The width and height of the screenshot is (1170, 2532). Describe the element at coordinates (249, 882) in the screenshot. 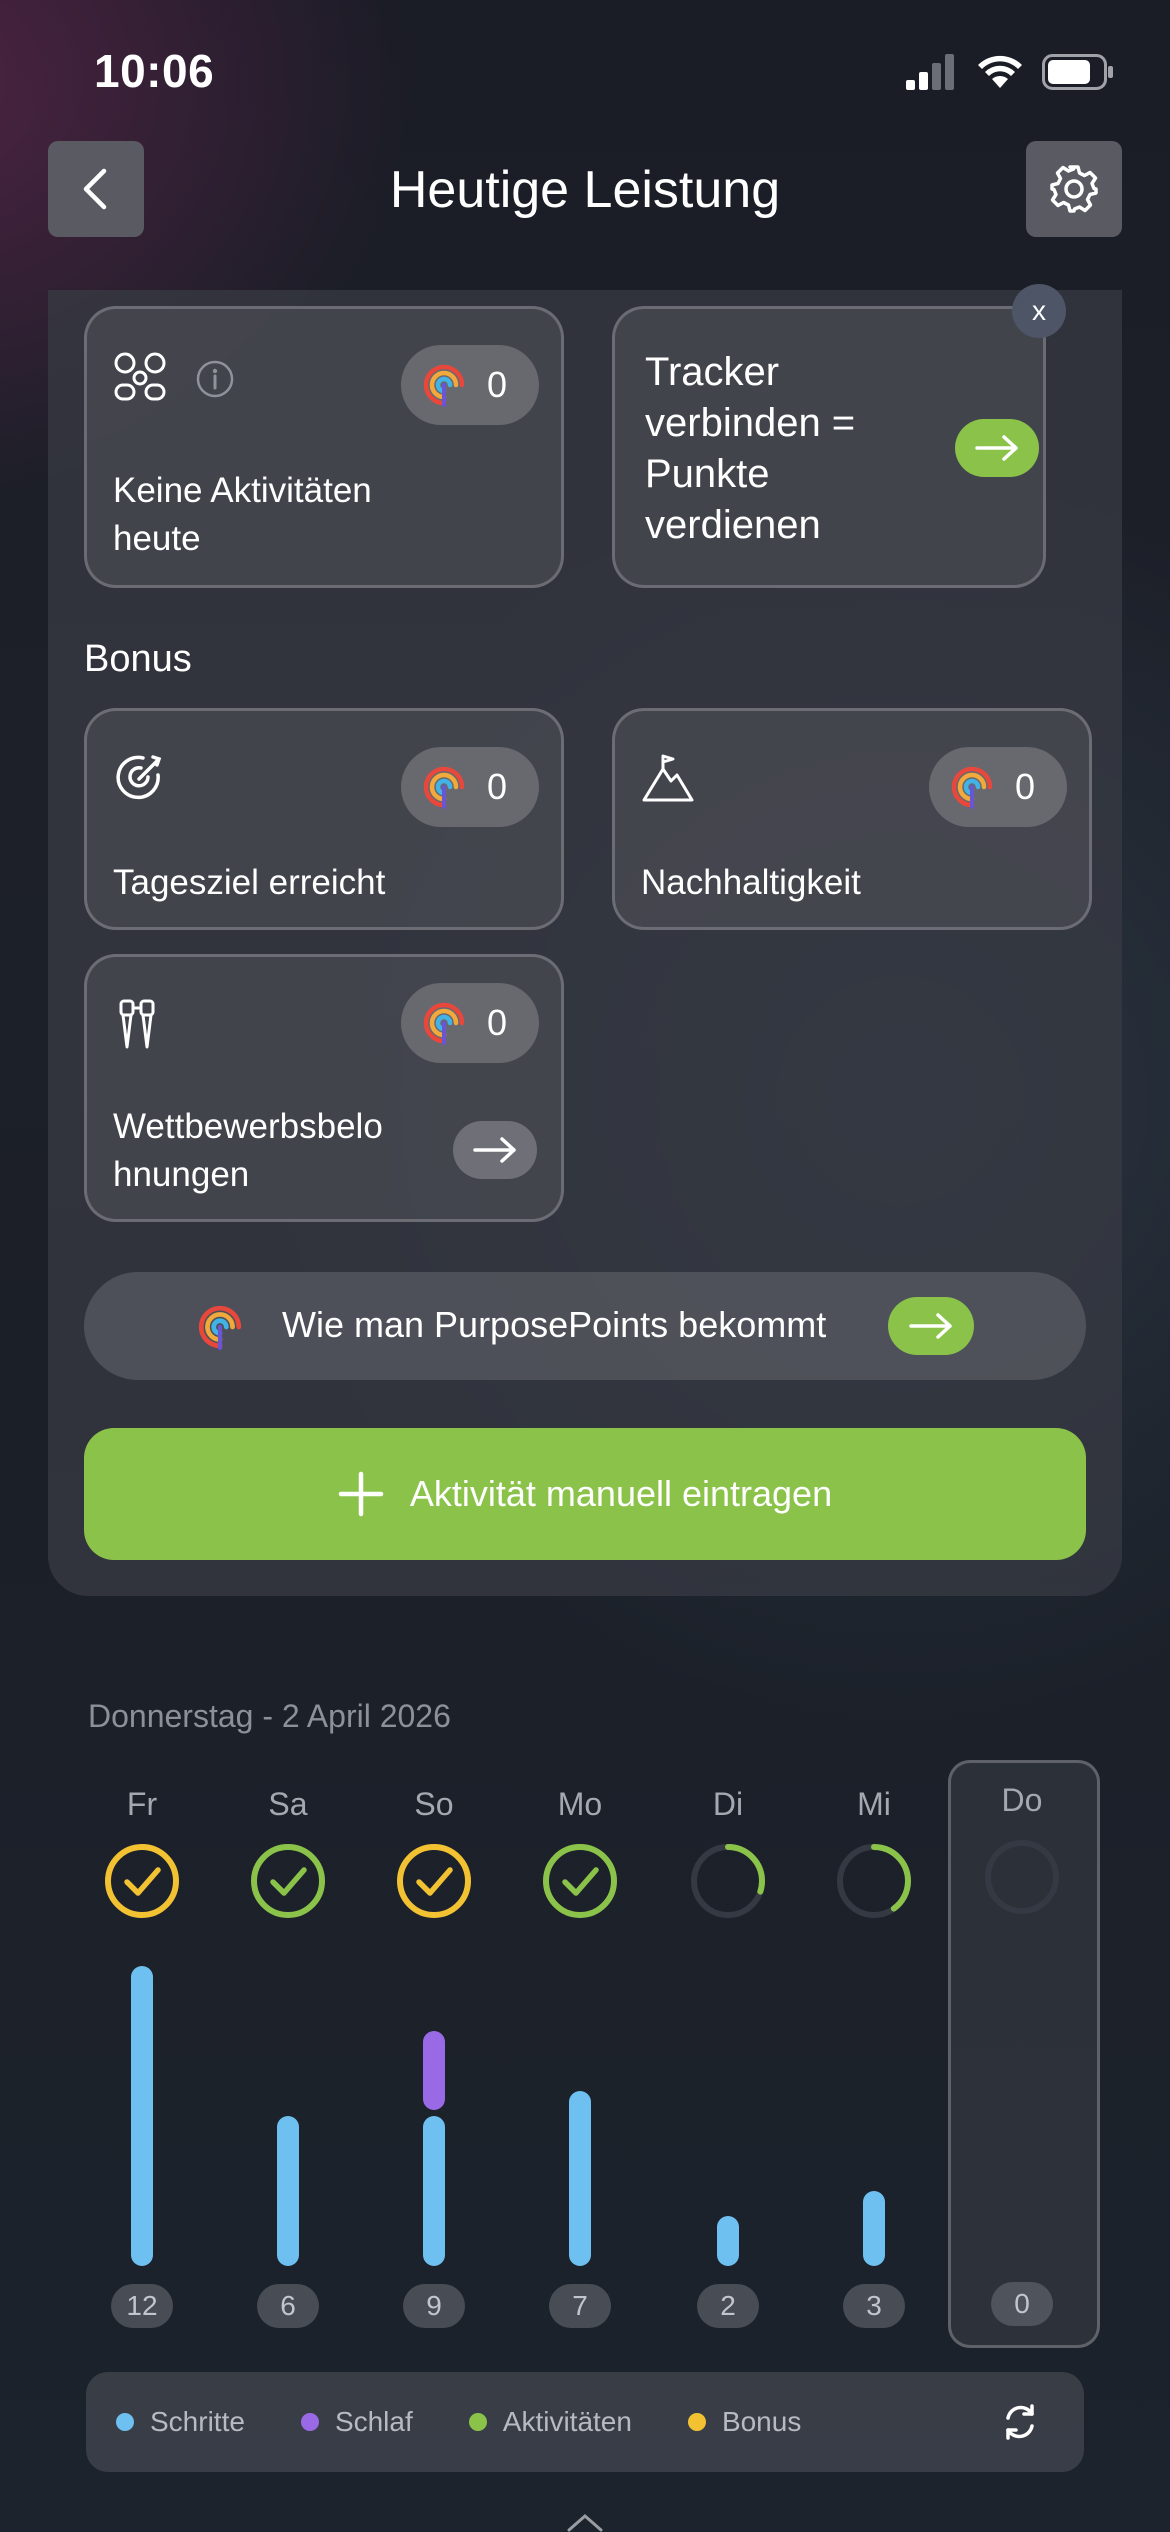

I see `daily-goal-label: Tagesziel erreicht` at that location.